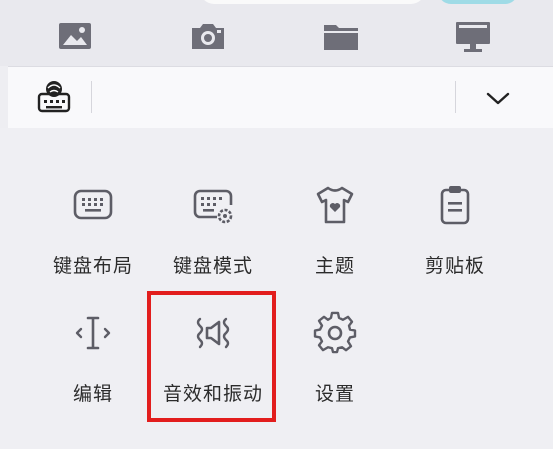 This screenshot has height=449, width=553. What do you see at coordinates (213, 238) in the screenshot?
I see `keyboard-mode-button: 键盘模式` at bounding box center [213, 238].